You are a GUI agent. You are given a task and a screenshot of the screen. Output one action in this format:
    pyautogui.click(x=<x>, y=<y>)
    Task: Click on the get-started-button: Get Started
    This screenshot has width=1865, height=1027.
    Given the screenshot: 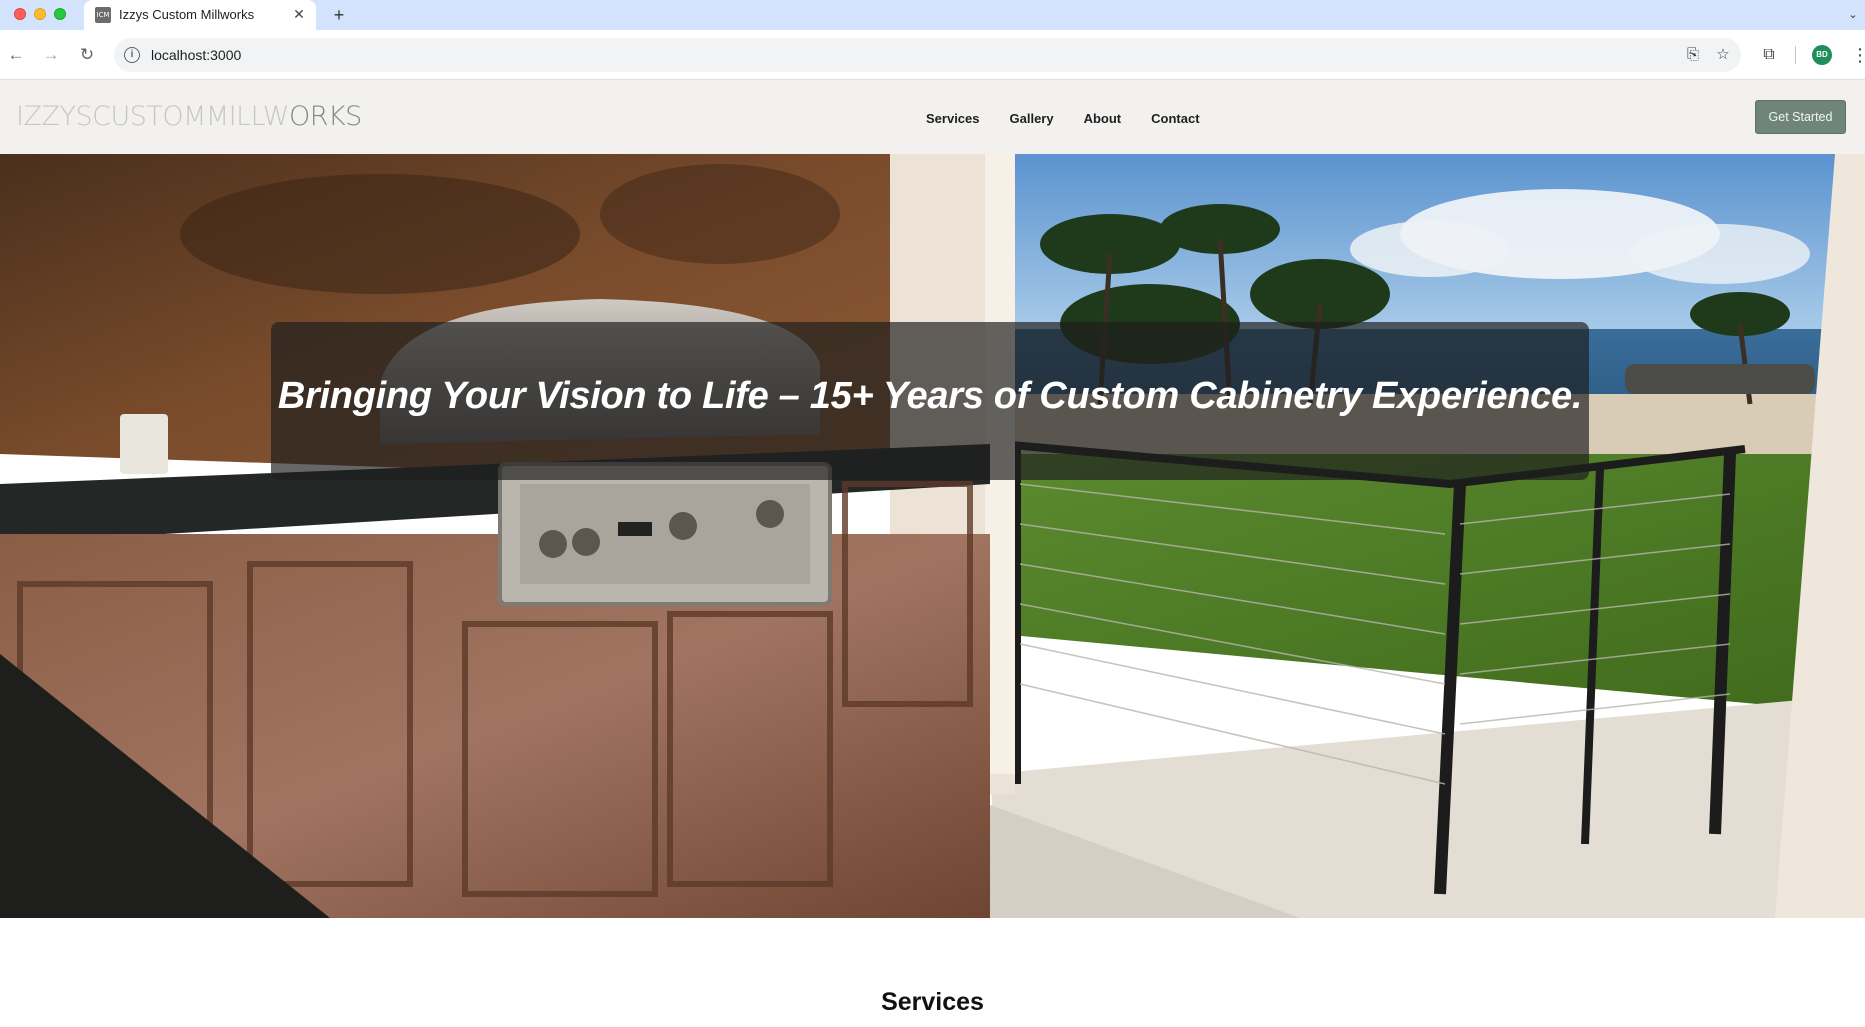 What is the action you would take?
    pyautogui.click(x=1800, y=117)
    